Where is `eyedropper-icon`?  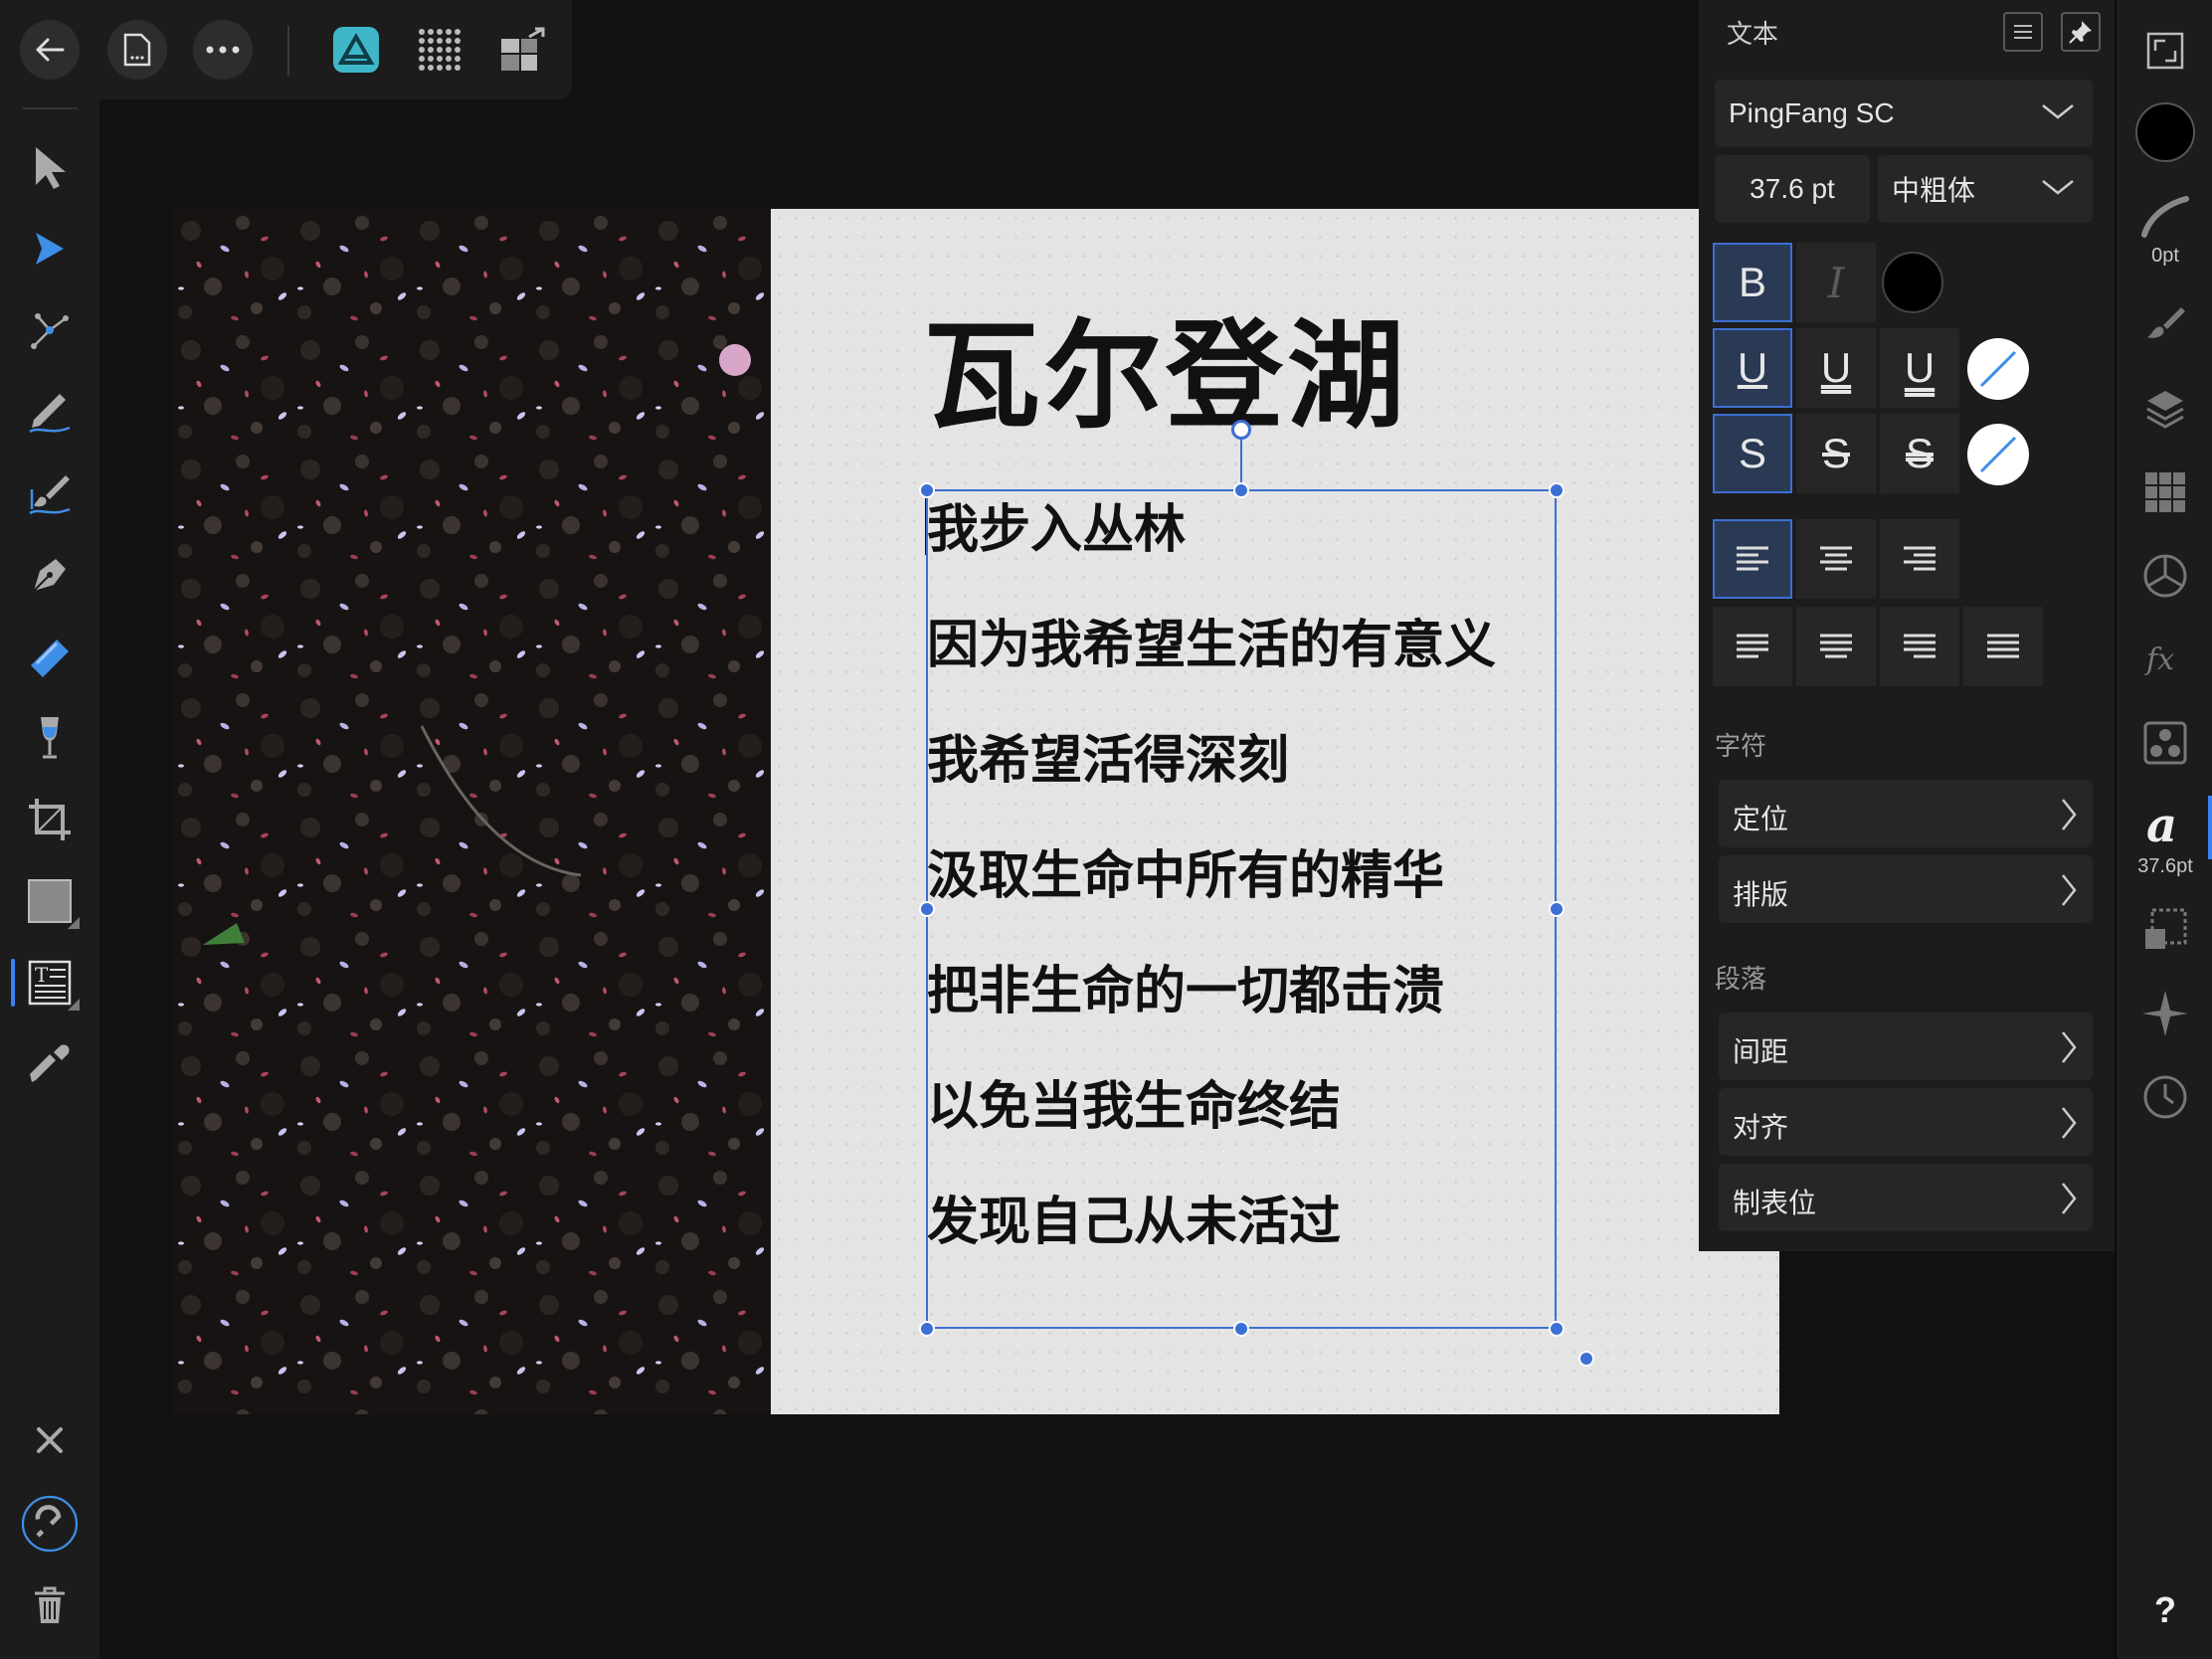 eyedropper-icon is located at coordinates (50, 1063).